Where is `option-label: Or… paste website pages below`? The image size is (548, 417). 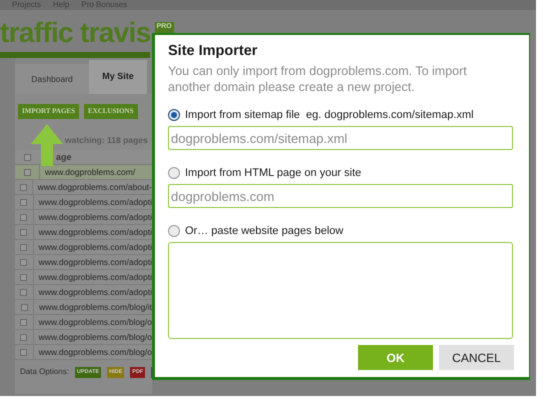 option-label: Or… paste website pages below is located at coordinates (264, 231).